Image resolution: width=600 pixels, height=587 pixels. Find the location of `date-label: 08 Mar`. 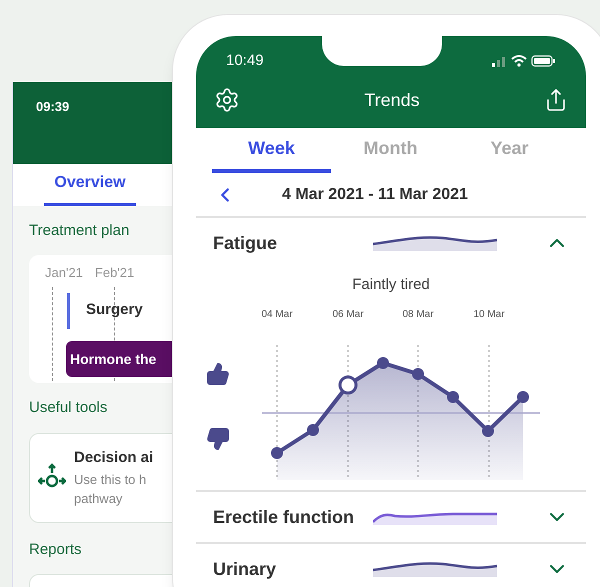

date-label: 08 Mar is located at coordinates (418, 314).